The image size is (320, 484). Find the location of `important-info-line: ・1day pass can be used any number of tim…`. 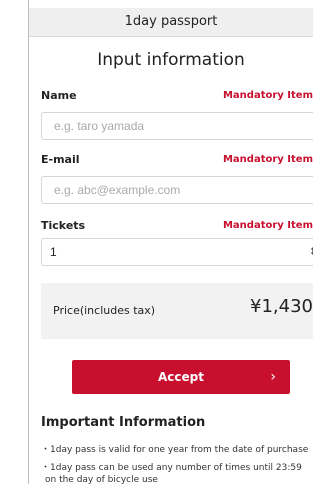

important-info-line: ・1day pass can be used any number of tim… is located at coordinates (171, 468).